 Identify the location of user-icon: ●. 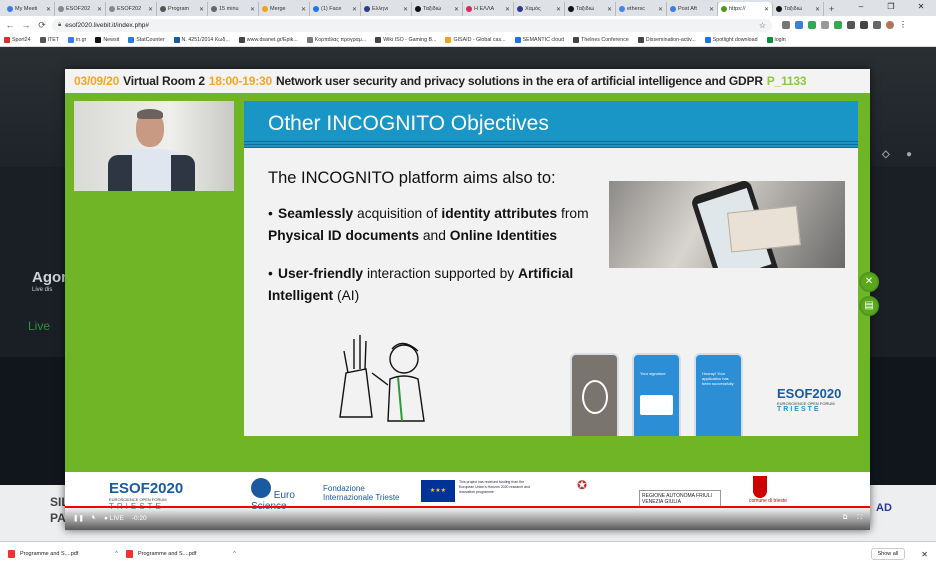
(909, 154).